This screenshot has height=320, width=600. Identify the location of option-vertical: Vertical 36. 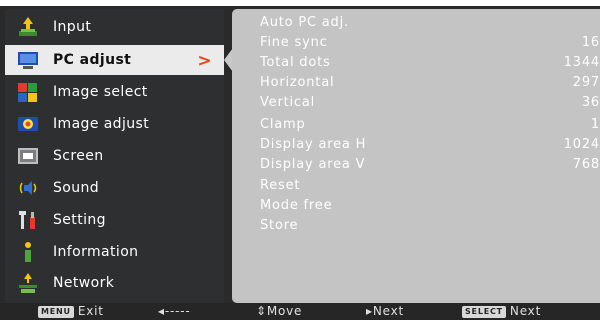
(430, 105).